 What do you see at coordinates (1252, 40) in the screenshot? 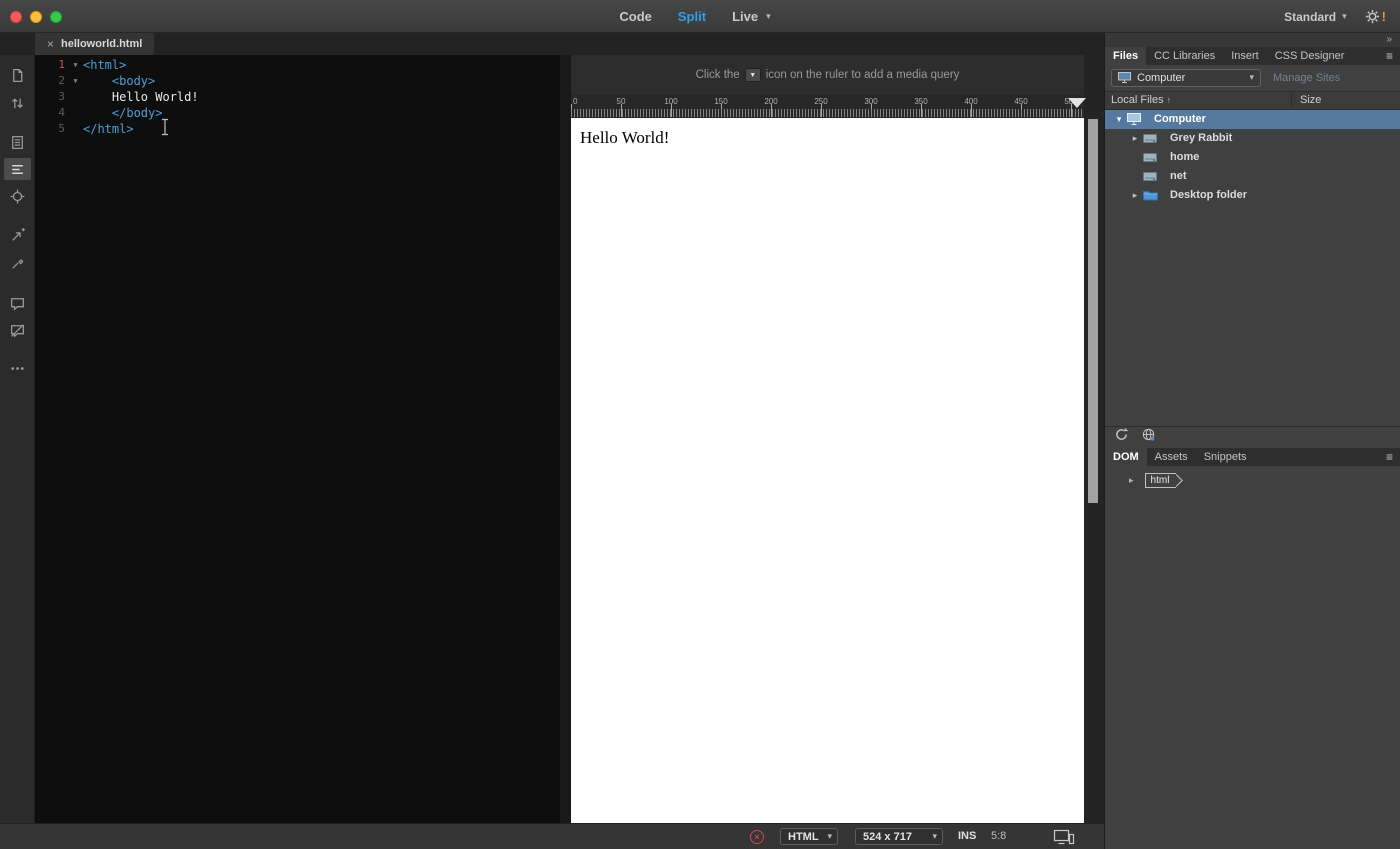
I see `panel-header-strip: »` at bounding box center [1252, 40].